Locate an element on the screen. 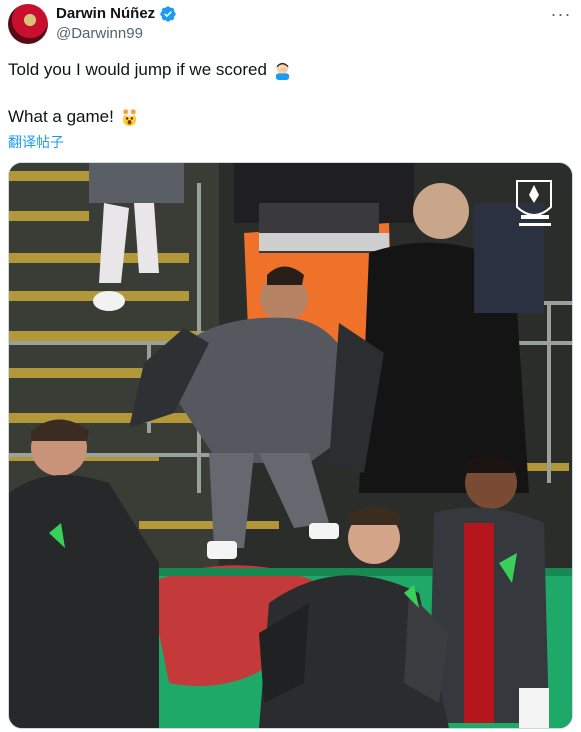  tweet-line-1-text: Told you I would jump if we scored is located at coordinates (137, 69).